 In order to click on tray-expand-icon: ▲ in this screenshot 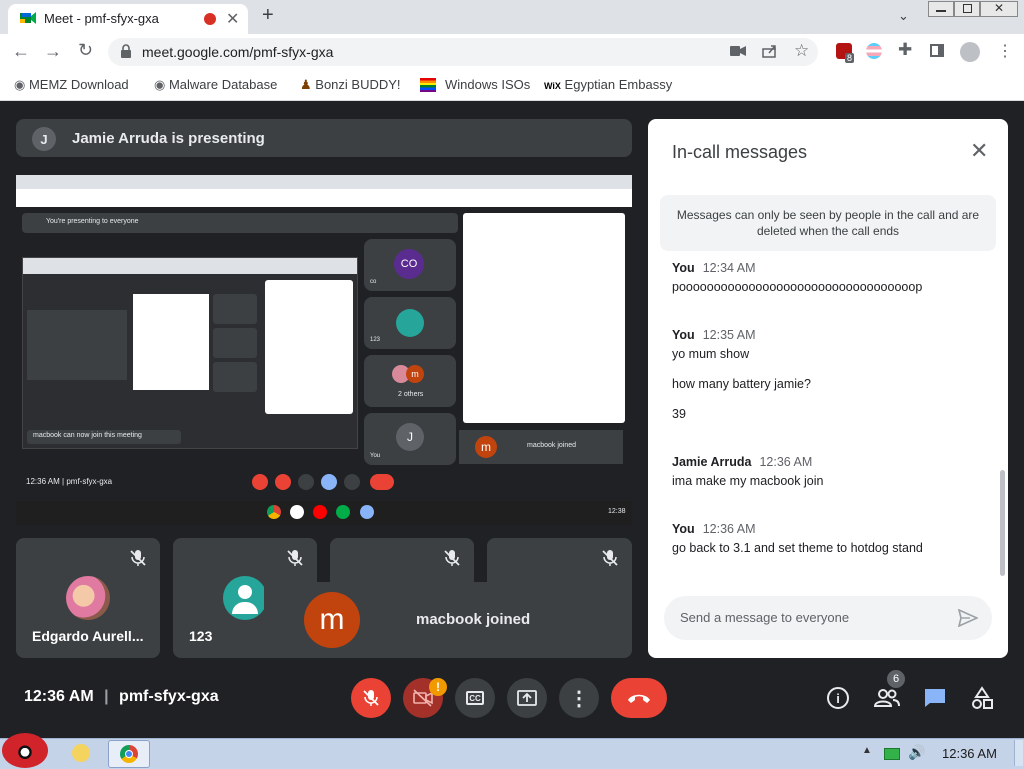, I will do `click(867, 750)`.